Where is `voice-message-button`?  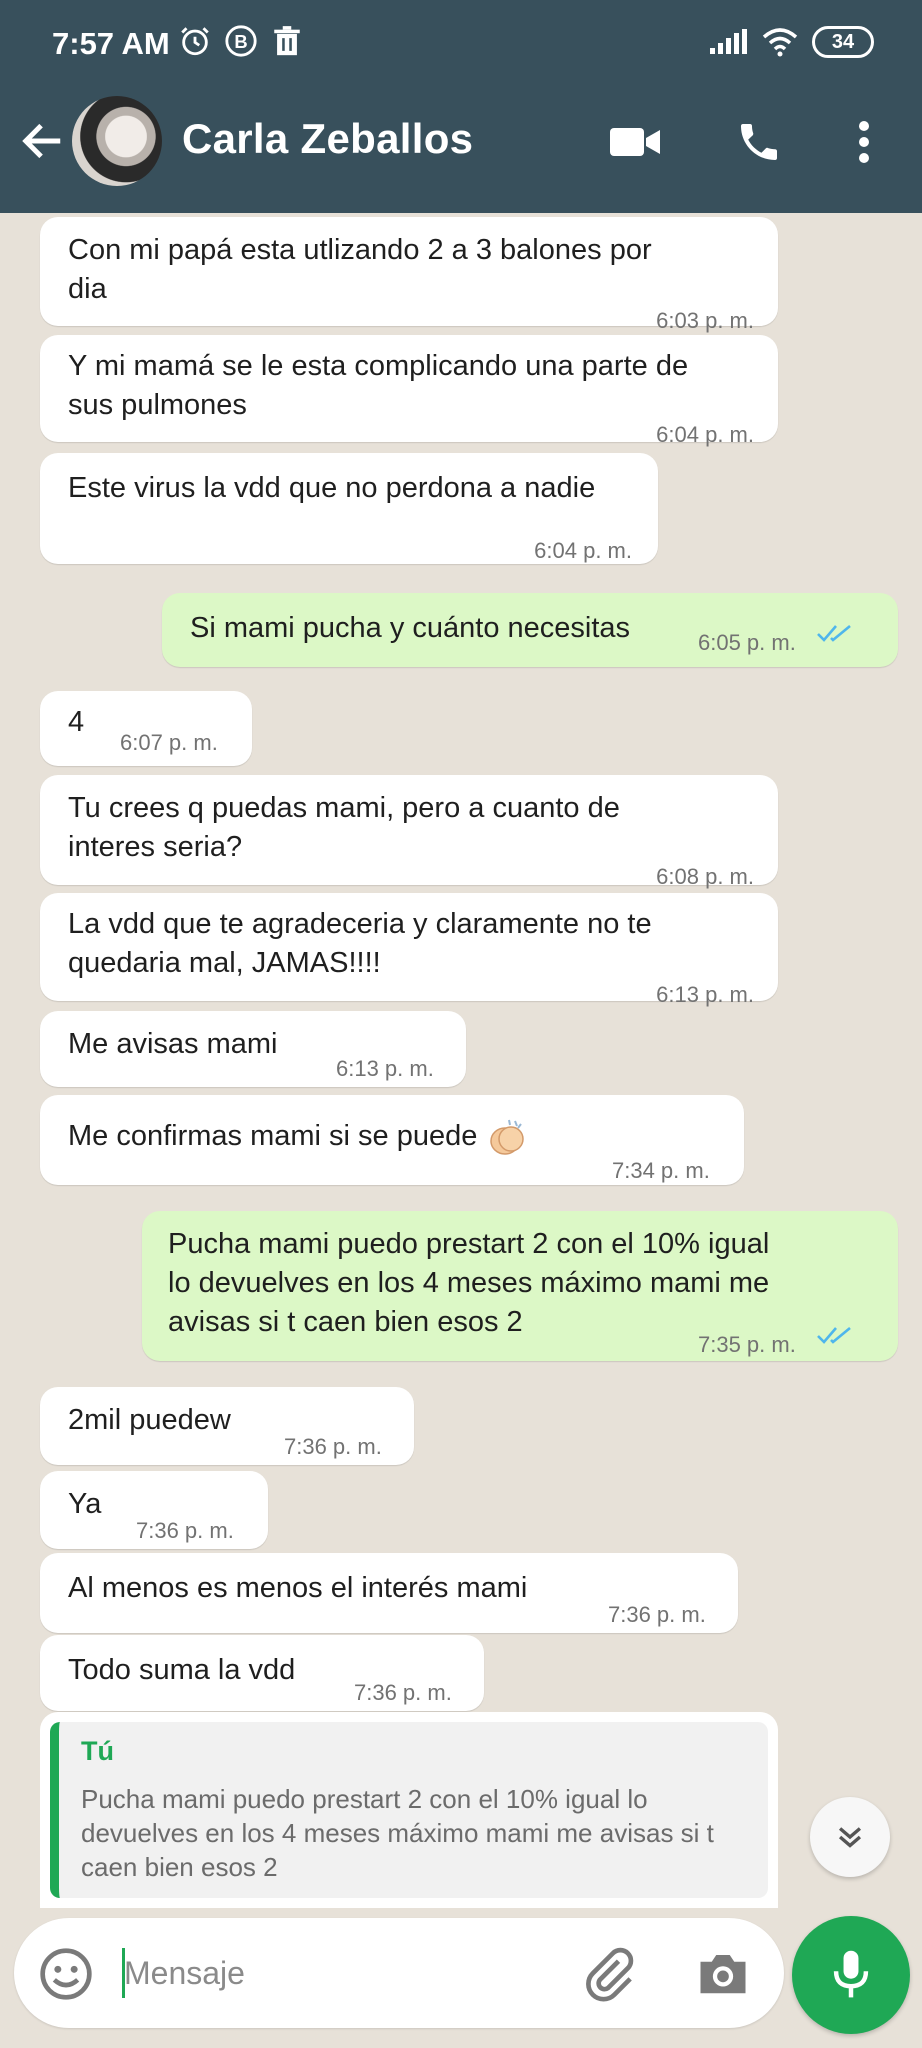 voice-message-button is located at coordinates (851, 1975).